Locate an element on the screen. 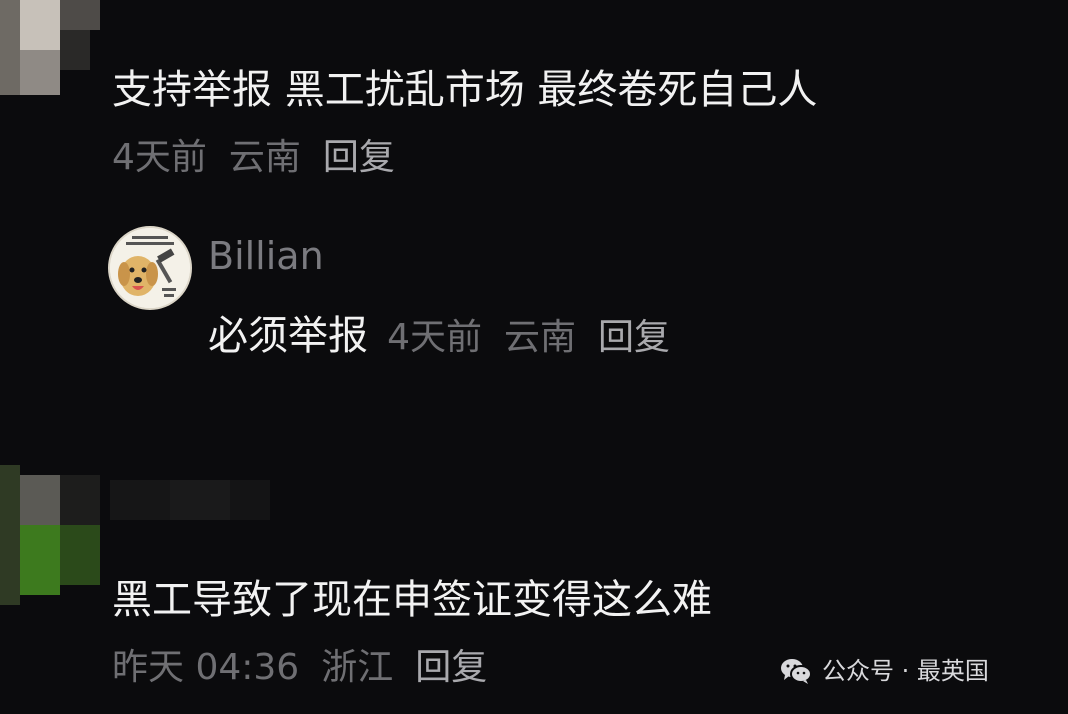 Image resolution: width=1068 pixels, height=714 pixels. dog-avatar-icon is located at coordinates (150, 268).